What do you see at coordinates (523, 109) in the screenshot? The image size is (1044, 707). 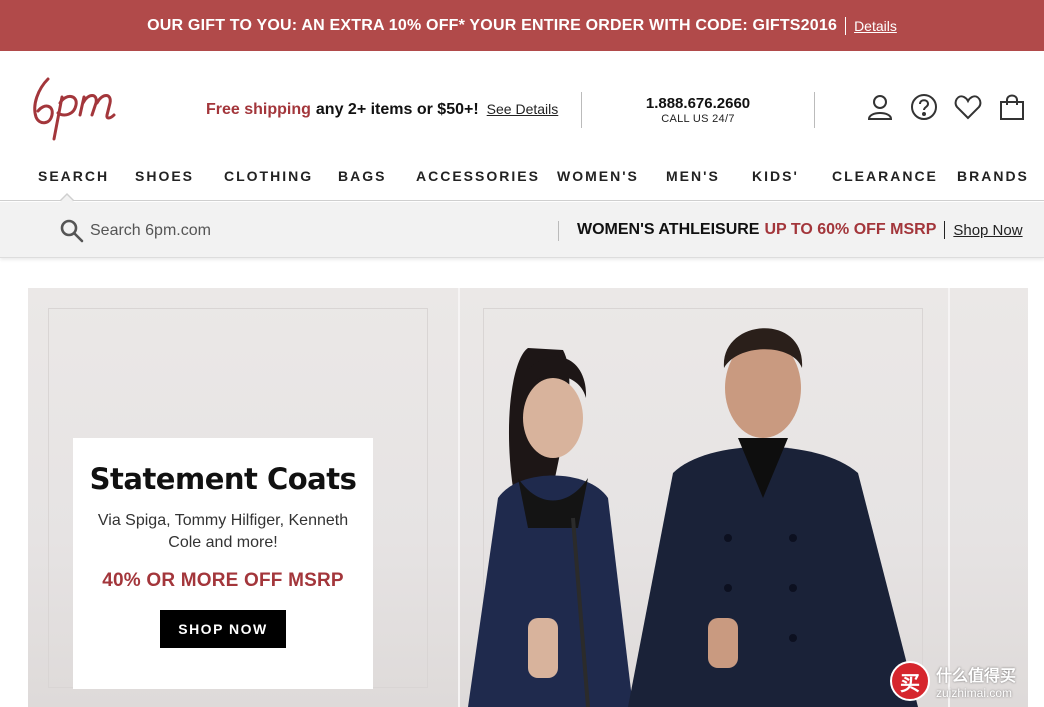 I see `see-details-link: See Details` at bounding box center [523, 109].